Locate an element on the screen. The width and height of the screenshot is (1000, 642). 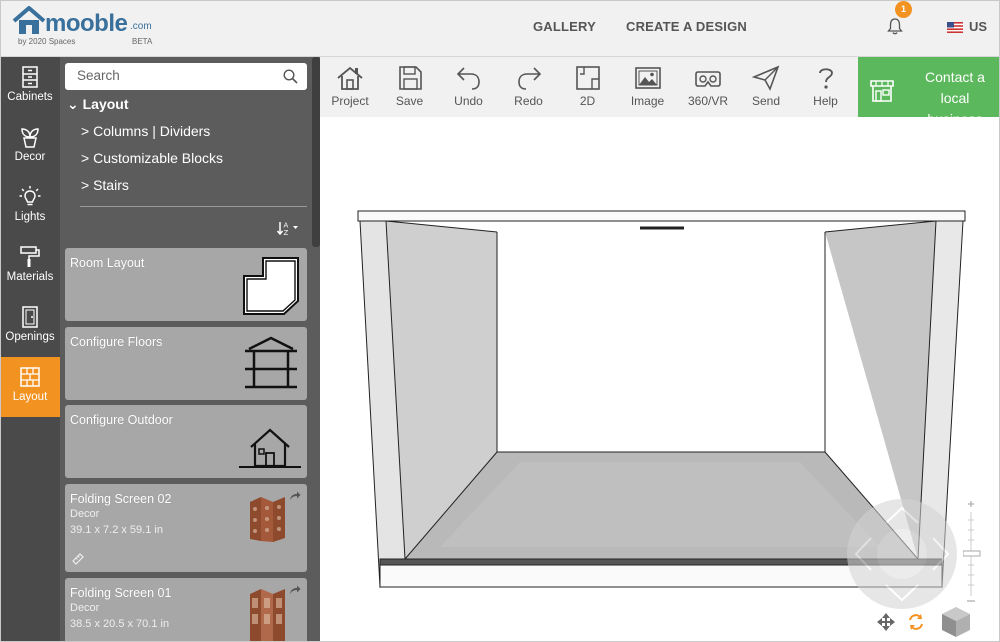
brick-icon is located at coordinates (30, 377).